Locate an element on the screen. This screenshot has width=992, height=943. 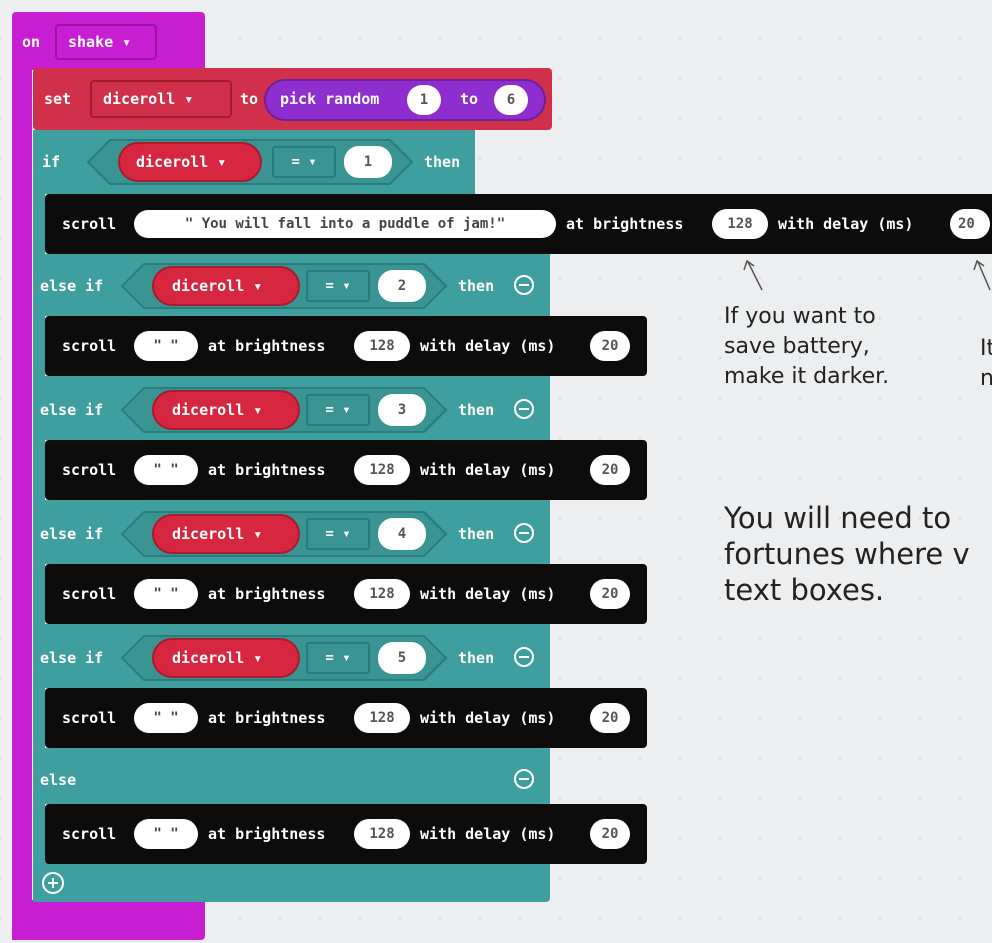
condition-value-3: 3 is located at coordinates (402, 410).